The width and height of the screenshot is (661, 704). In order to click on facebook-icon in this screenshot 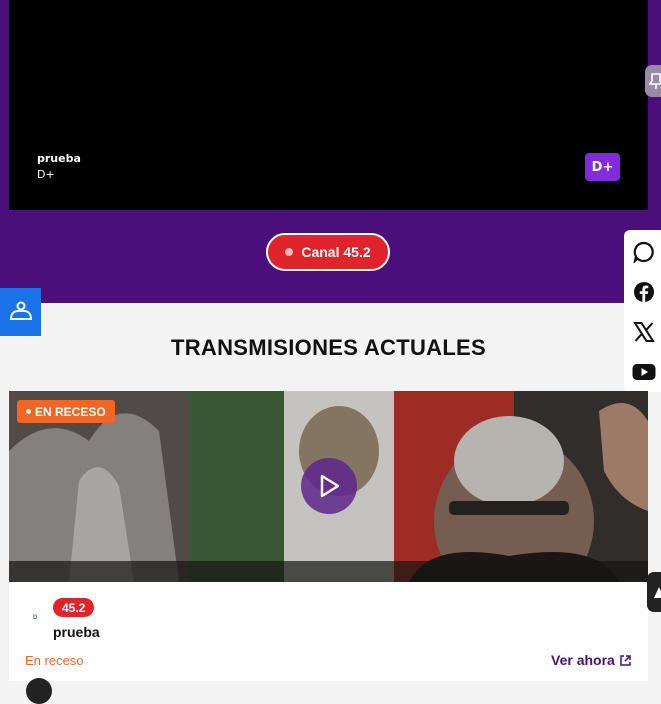, I will do `click(644, 292)`.